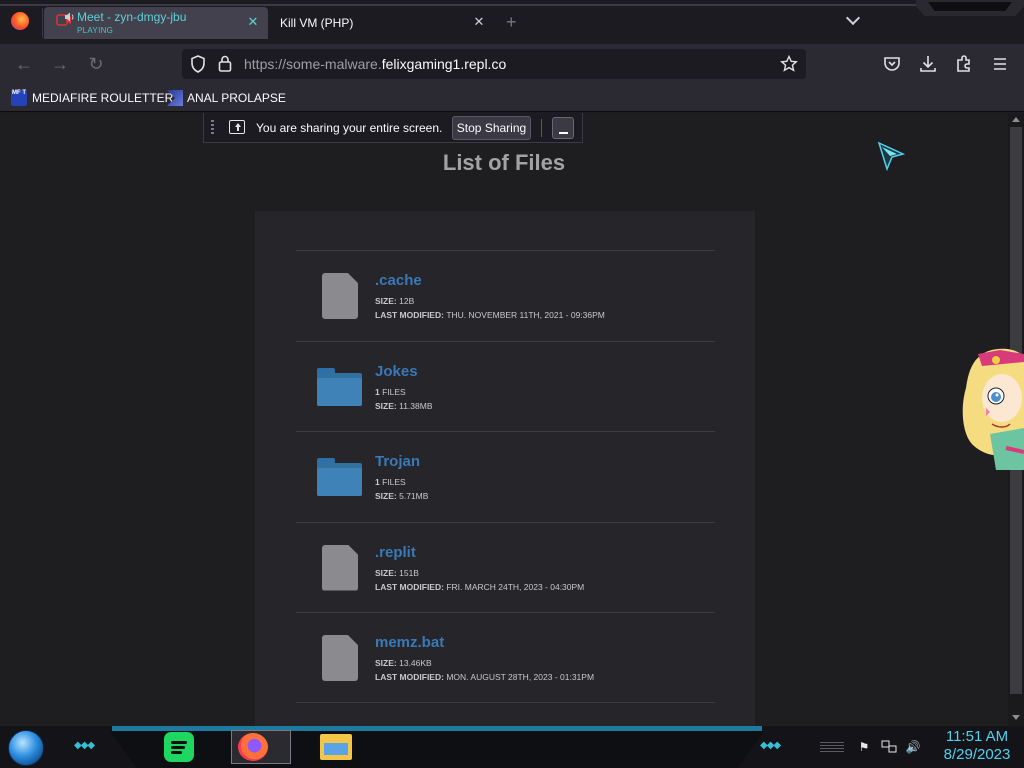 This screenshot has height=768, width=1024. I want to click on taskbar-clock: 11:51 AM 8/29/2023, so click(977, 746).